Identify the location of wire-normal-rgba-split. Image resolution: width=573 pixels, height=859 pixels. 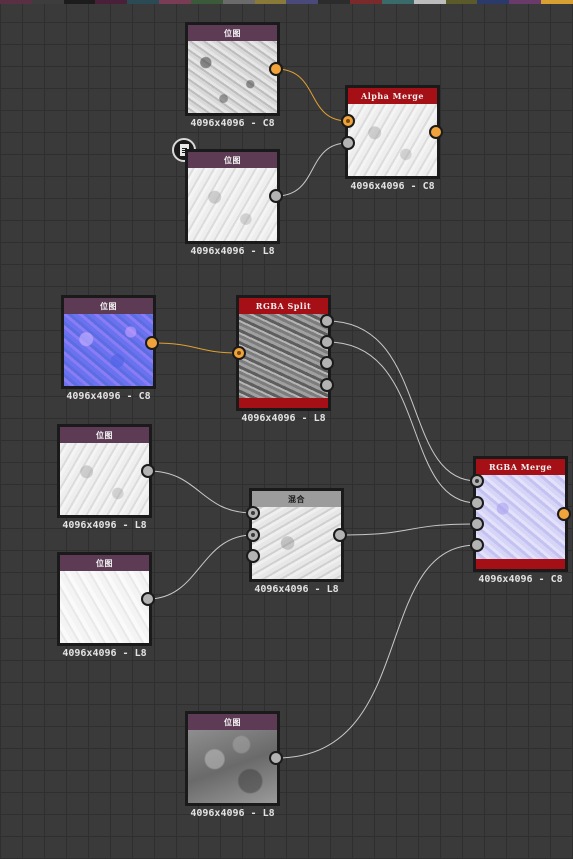
(195, 348).